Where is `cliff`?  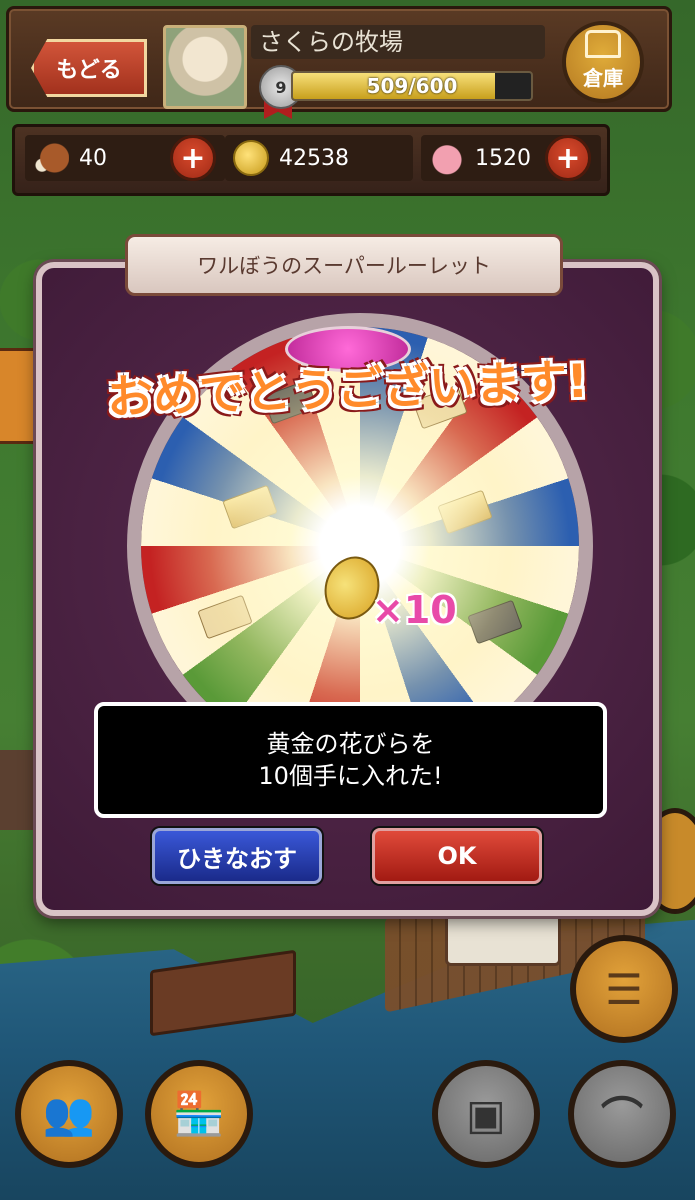
cliff is located at coordinates (20, 790).